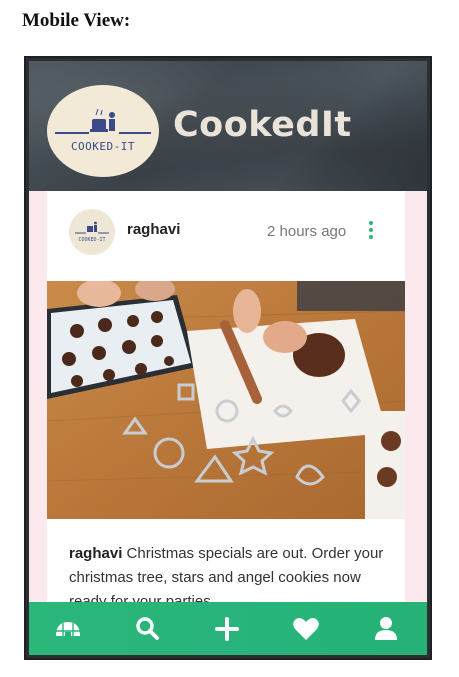  I want to click on avatar: COOKED-IT, so click(92, 232).